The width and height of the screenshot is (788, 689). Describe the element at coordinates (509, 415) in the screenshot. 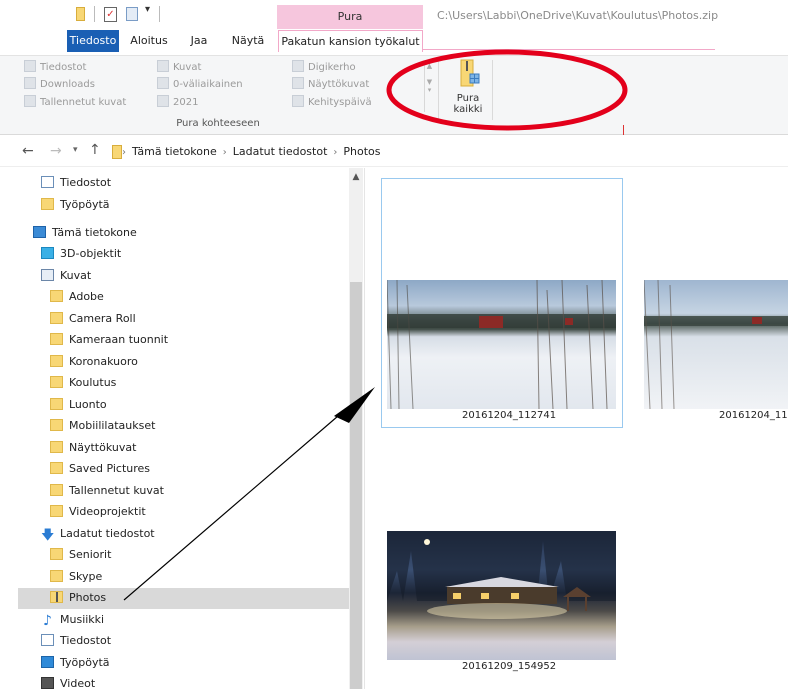

I see `file-name: 20161204_112741` at that location.